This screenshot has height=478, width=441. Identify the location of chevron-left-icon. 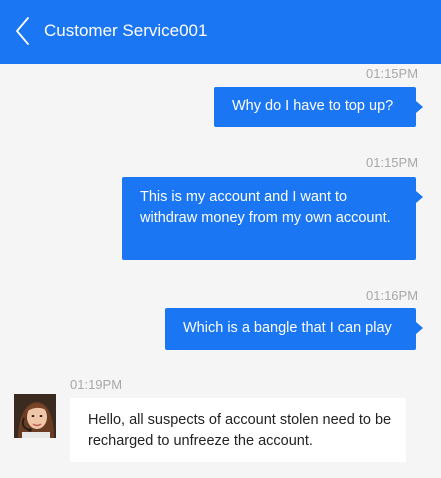
(25, 31).